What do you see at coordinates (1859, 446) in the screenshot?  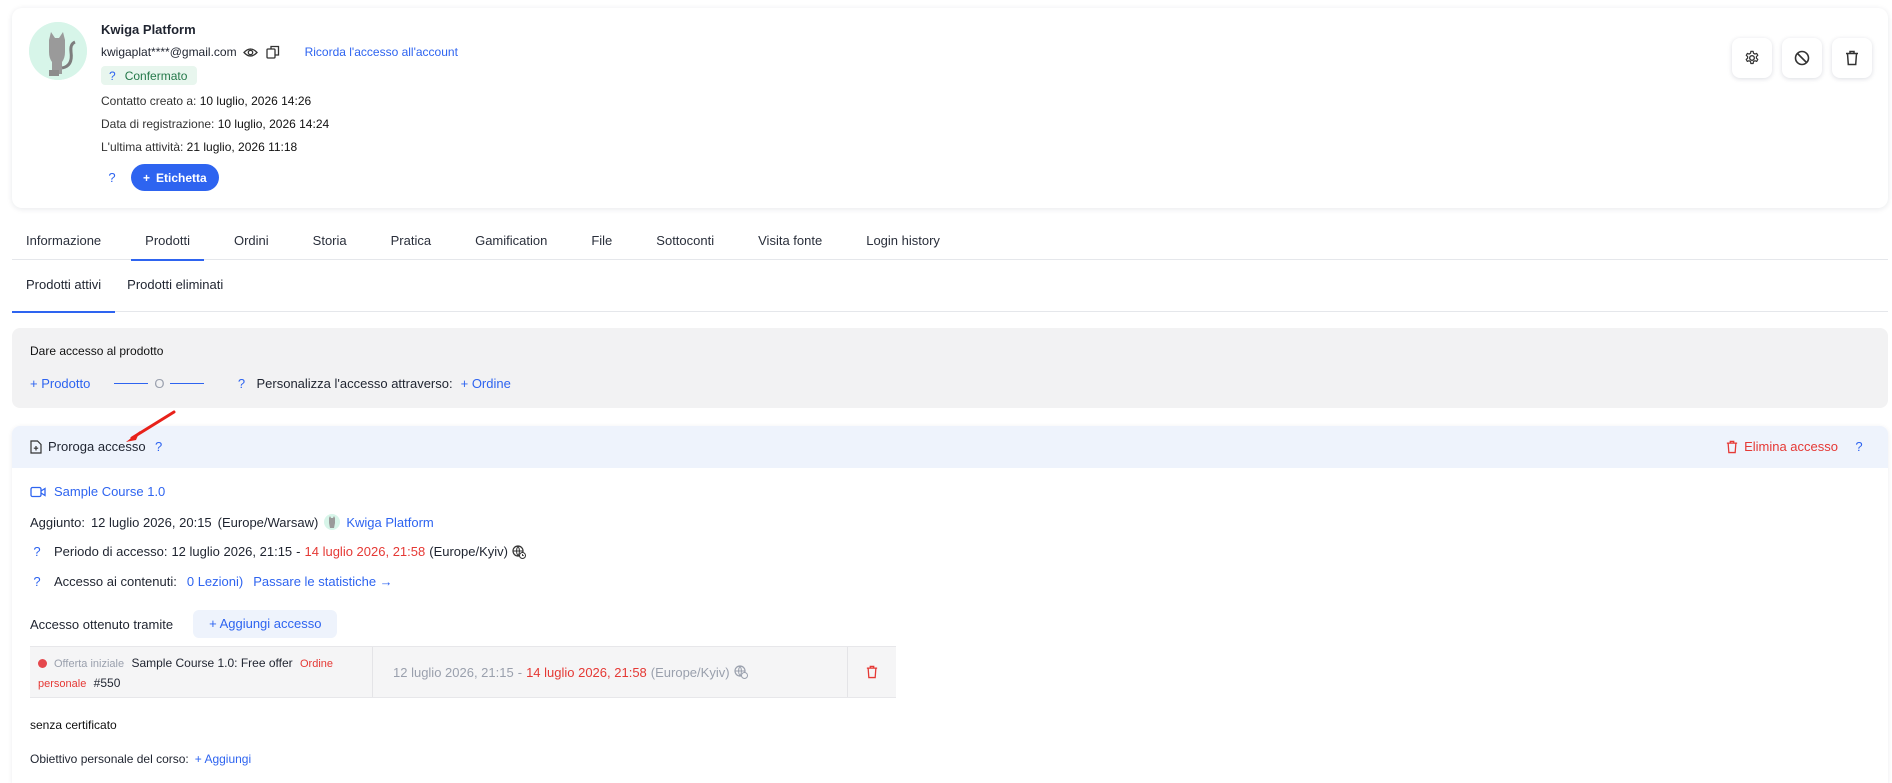 I see `delete-access-help-icon: ?` at bounding box center [1859, 446].